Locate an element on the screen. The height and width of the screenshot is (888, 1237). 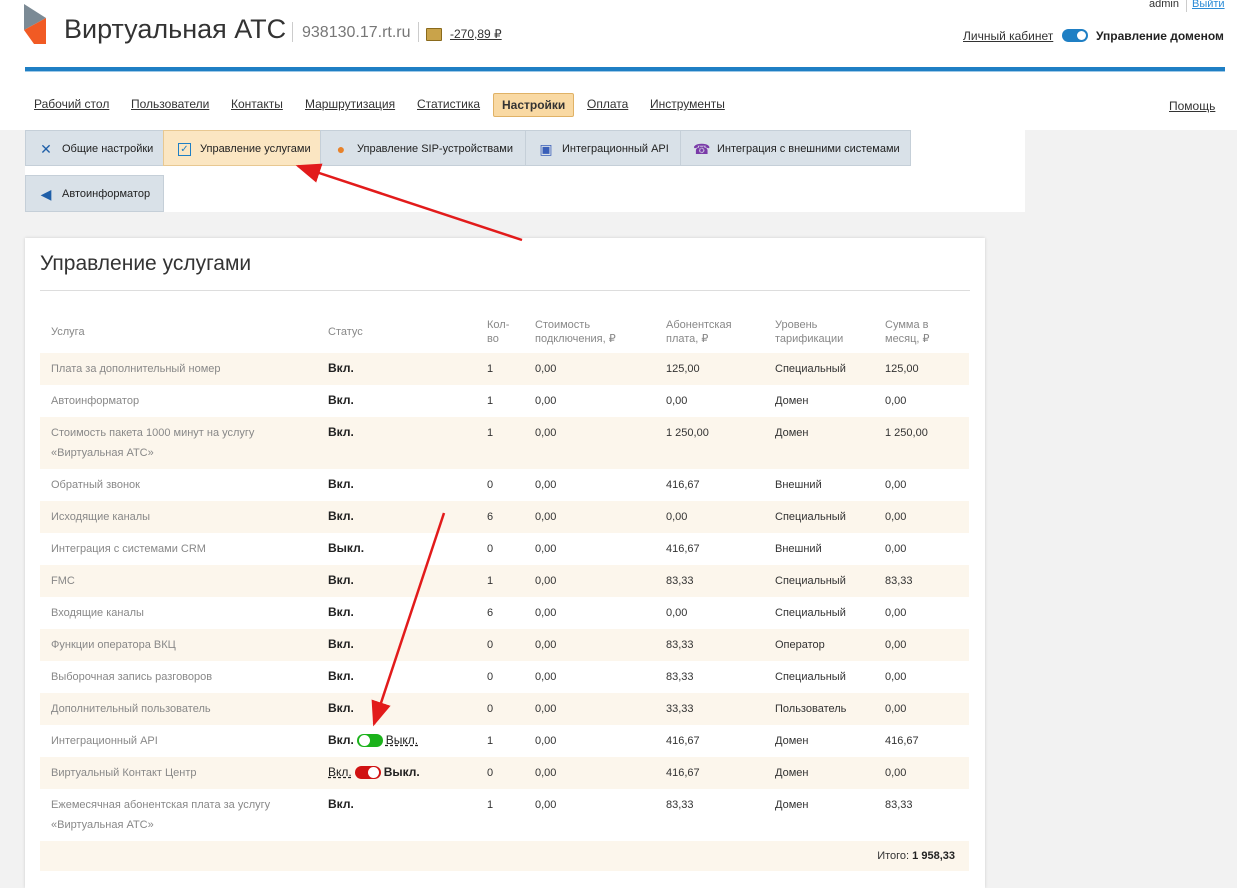
tab-label: Управление SIP-устройствами is located at coordinates (435, 149).